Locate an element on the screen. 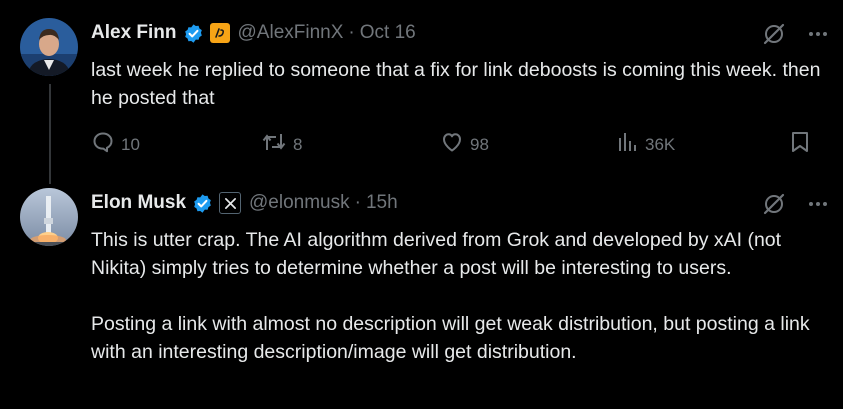 The height and width of the screenshot is (409, 843). bookmark-icon is located at coordinates (800, 144).